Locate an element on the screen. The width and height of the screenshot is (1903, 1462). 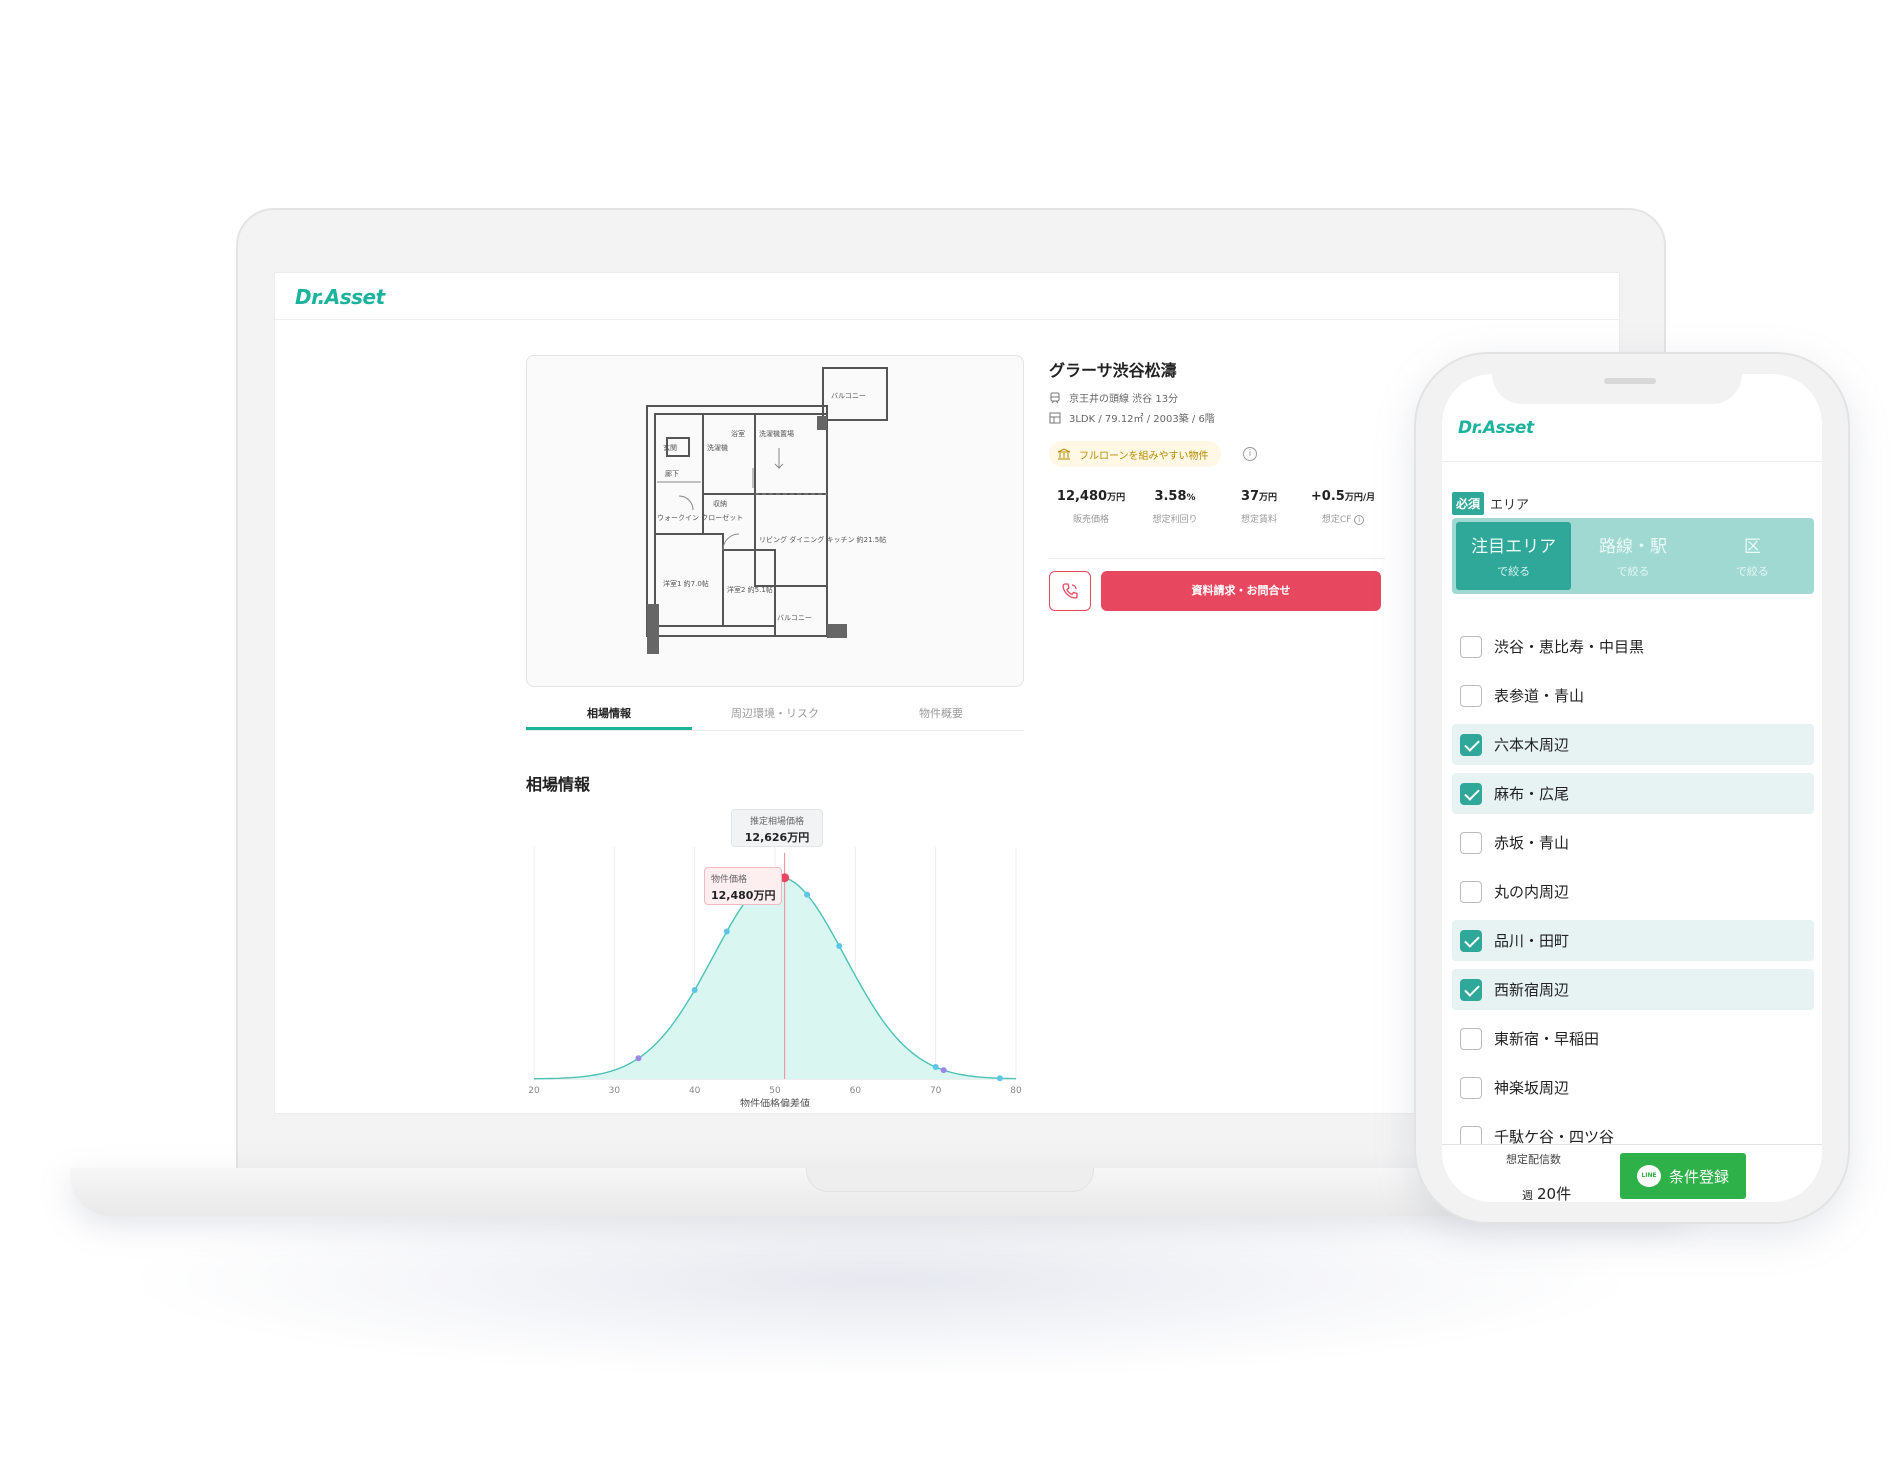
stat-cashflow-unit: 万円/月 is located at coordinates (1360, 498).